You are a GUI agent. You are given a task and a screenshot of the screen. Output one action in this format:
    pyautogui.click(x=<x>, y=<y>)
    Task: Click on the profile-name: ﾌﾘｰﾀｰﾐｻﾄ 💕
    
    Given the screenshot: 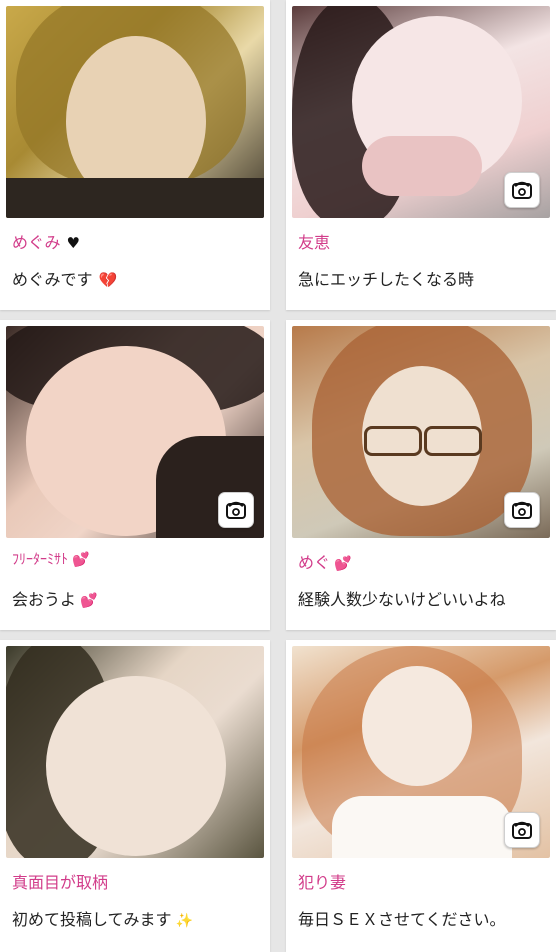 What is the action you would take?
    pyautogui.click(x=50, y=559)
    